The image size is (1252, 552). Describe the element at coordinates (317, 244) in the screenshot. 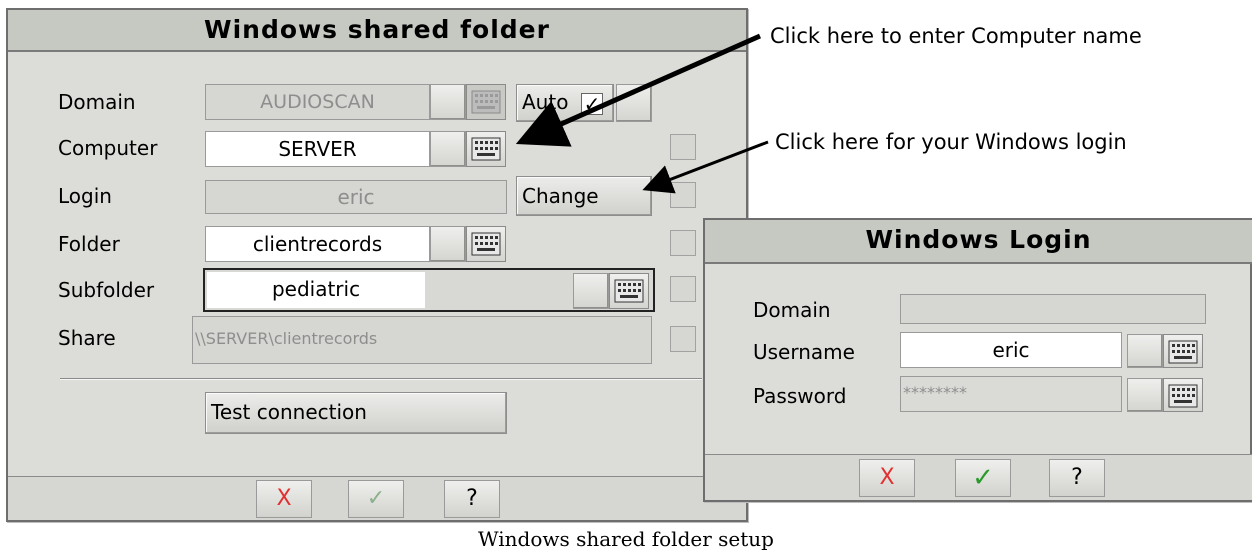

I see `folder-field: clientrecords` at that location.